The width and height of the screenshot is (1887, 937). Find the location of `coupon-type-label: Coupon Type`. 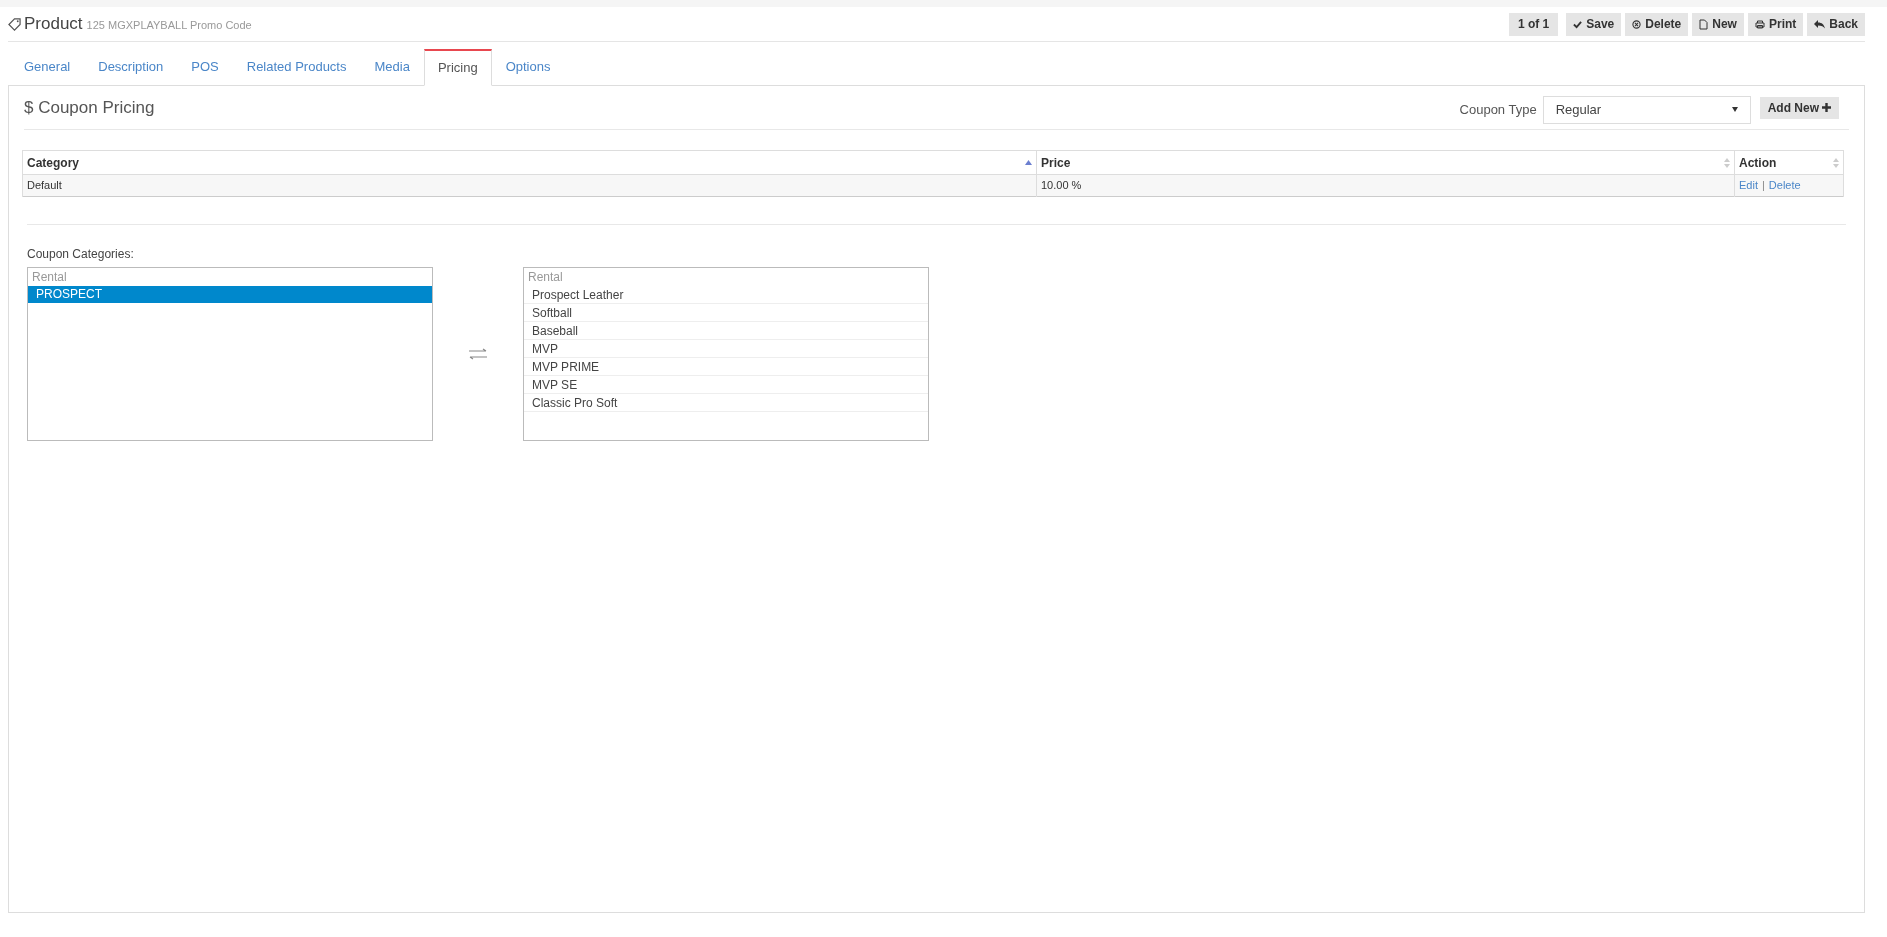

coupon-type-label: Coupon Type is located at coordinates (1498, 109).